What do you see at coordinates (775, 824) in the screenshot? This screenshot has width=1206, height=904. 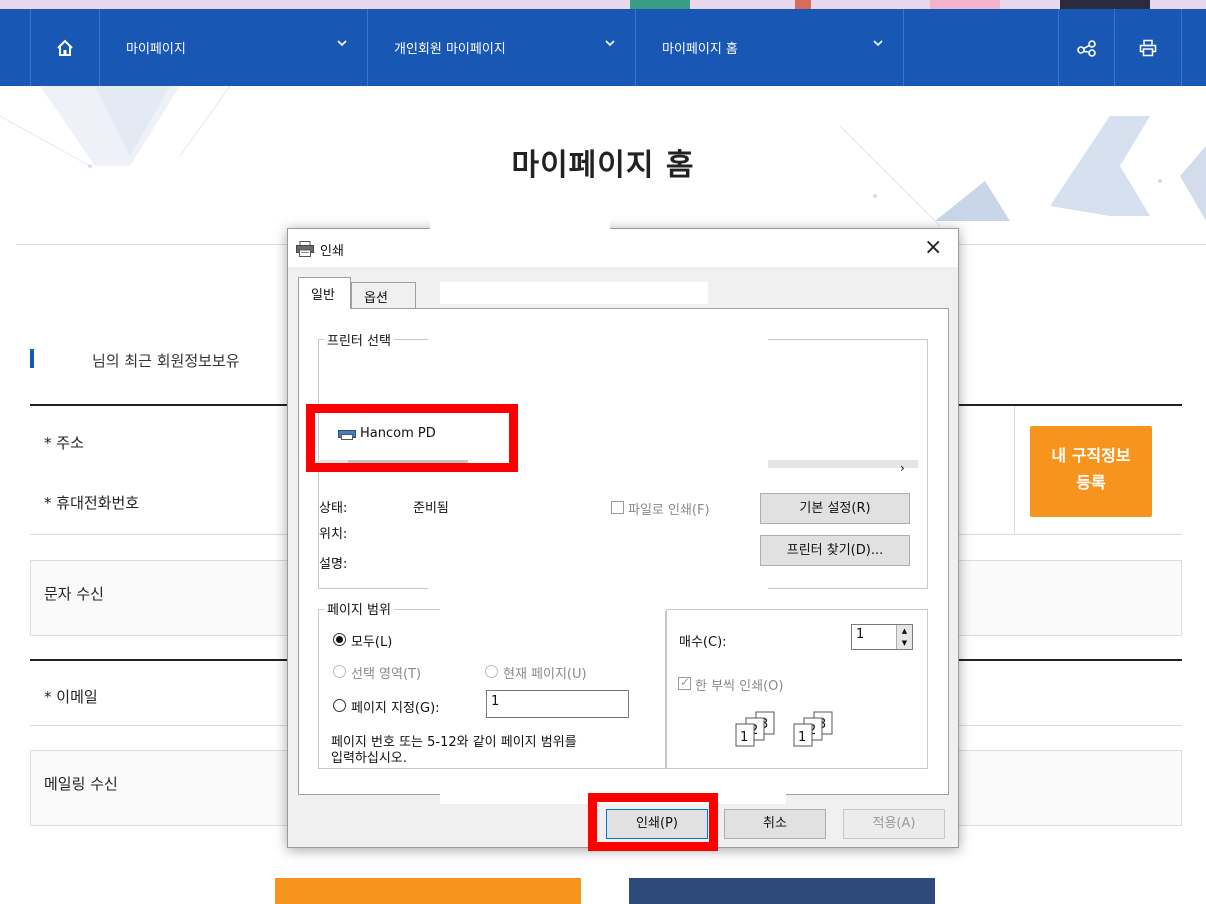 I see `cancel-button: 취소` at bounding box center [775, 824].